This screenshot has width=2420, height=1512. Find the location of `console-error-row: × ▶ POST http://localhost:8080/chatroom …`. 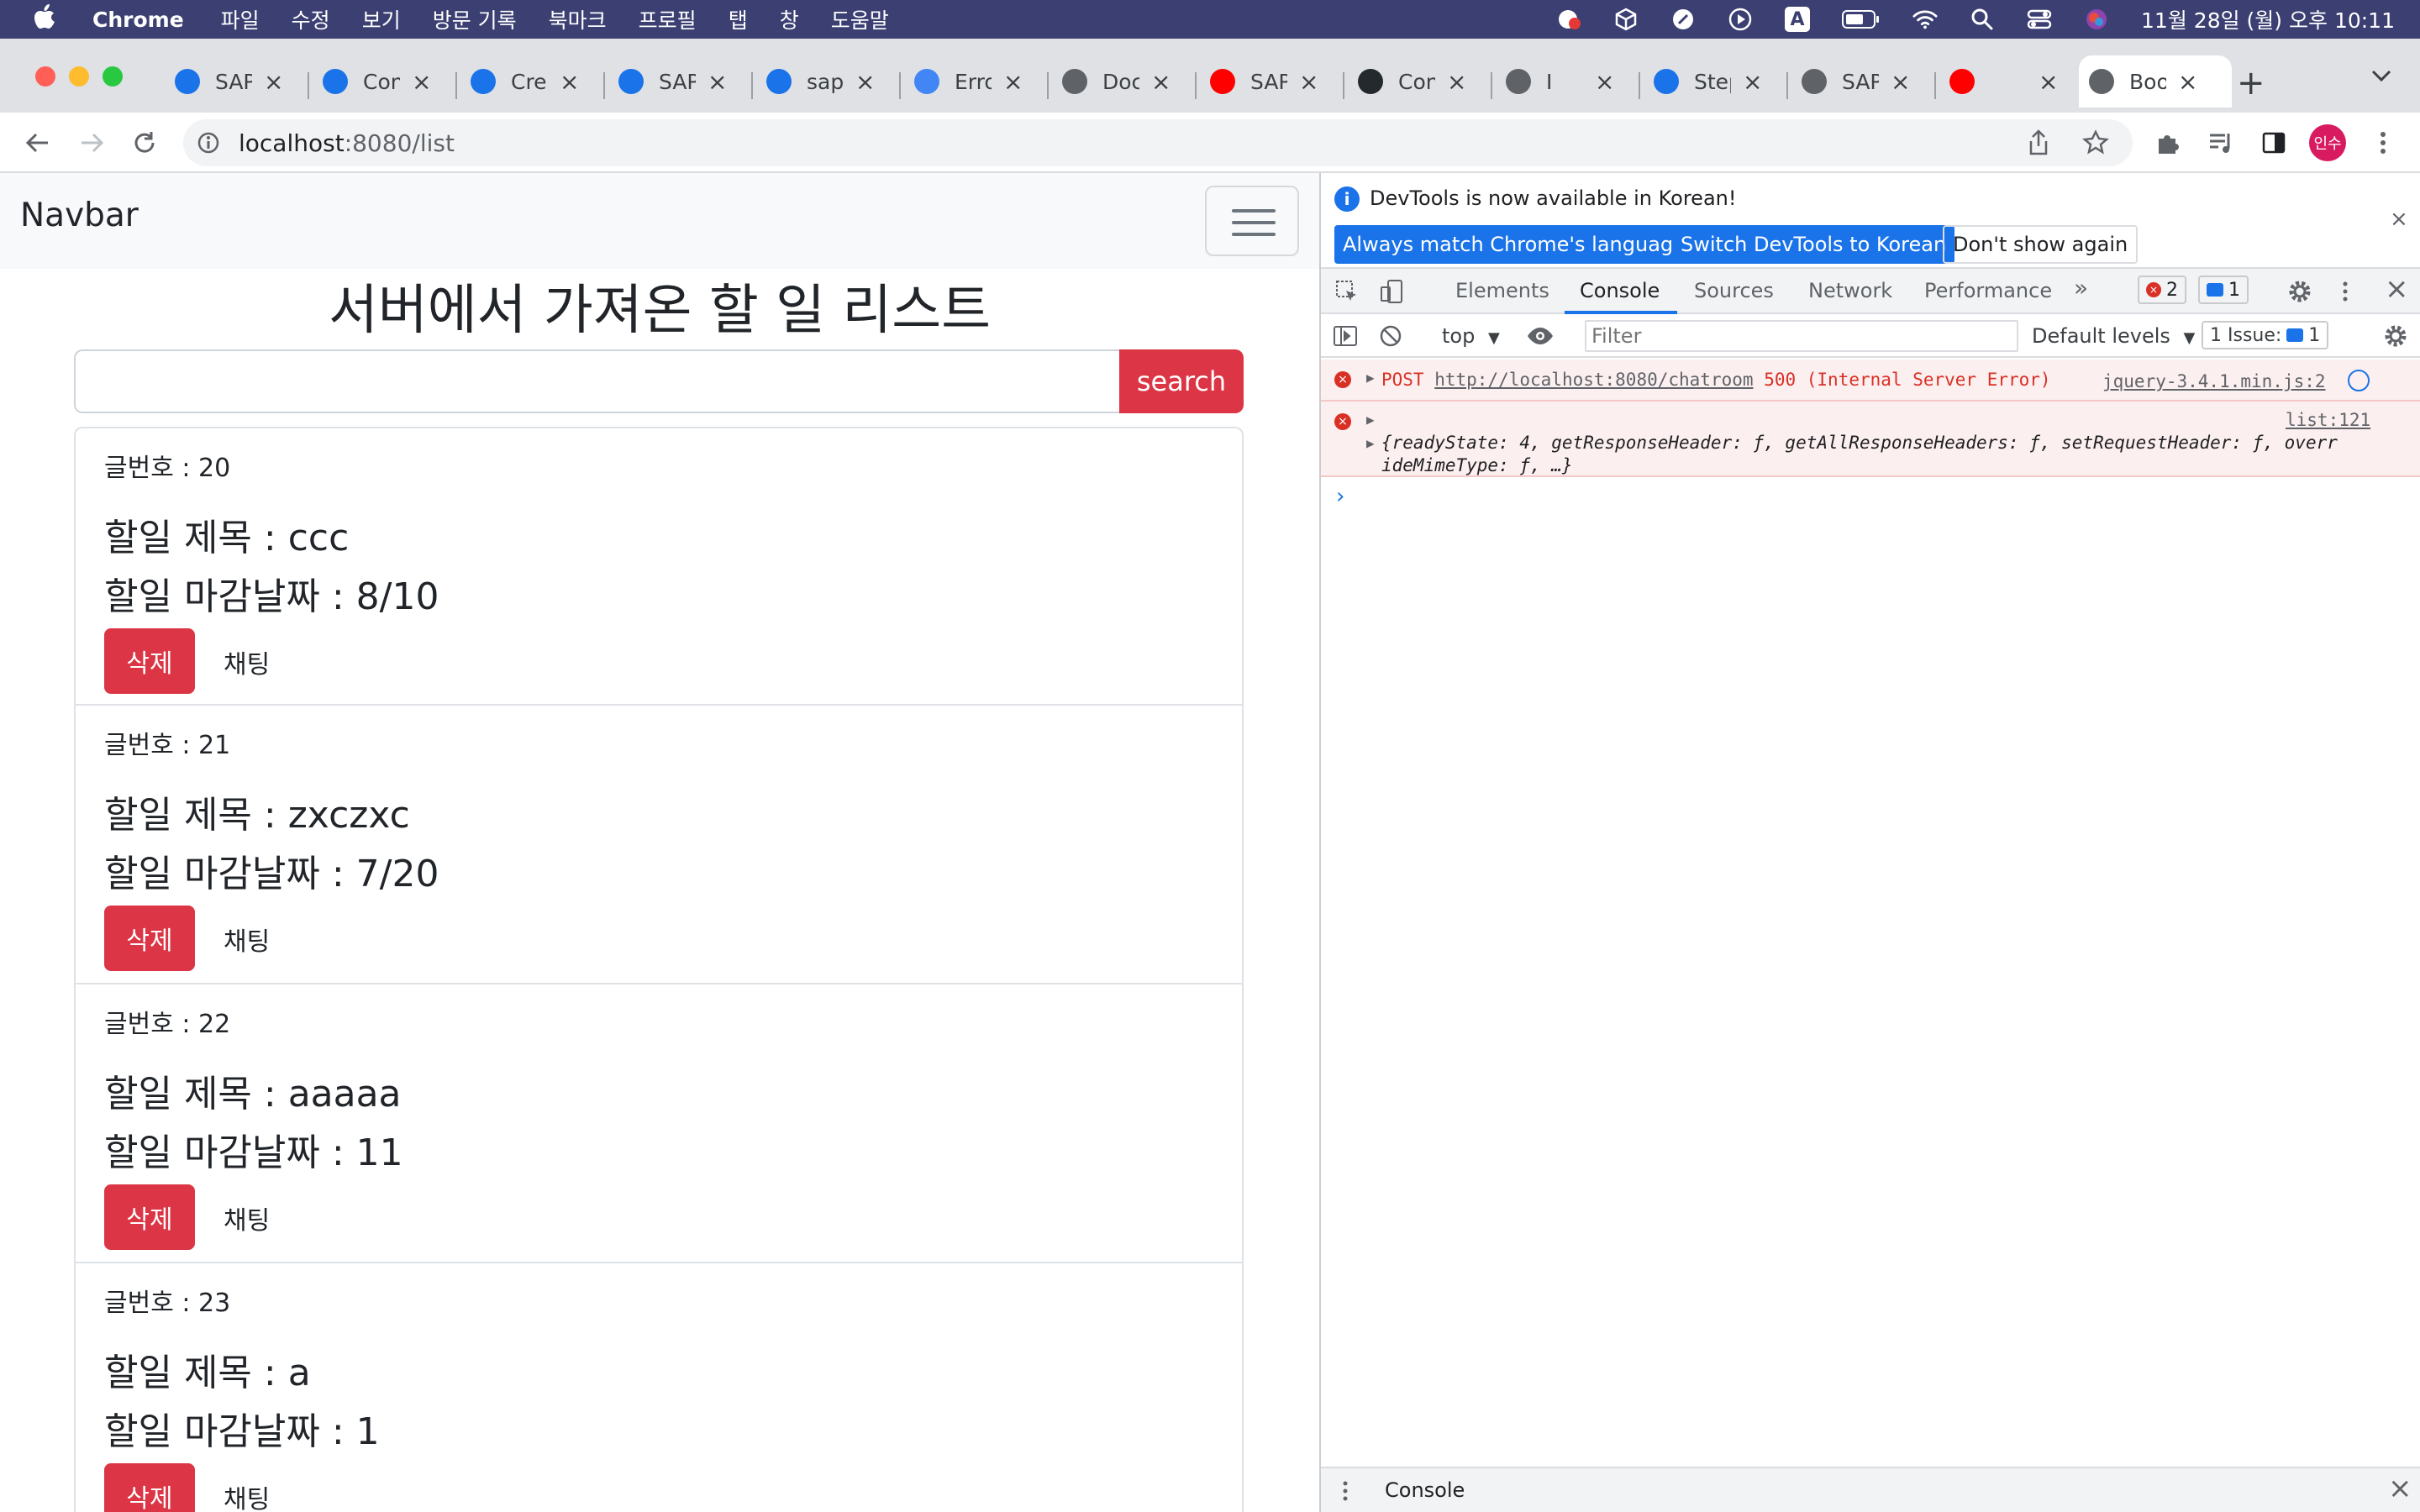

console-error-row: × ▶ POST http://localhost:8080/chatroom … is located at coordinates (1870, 381).